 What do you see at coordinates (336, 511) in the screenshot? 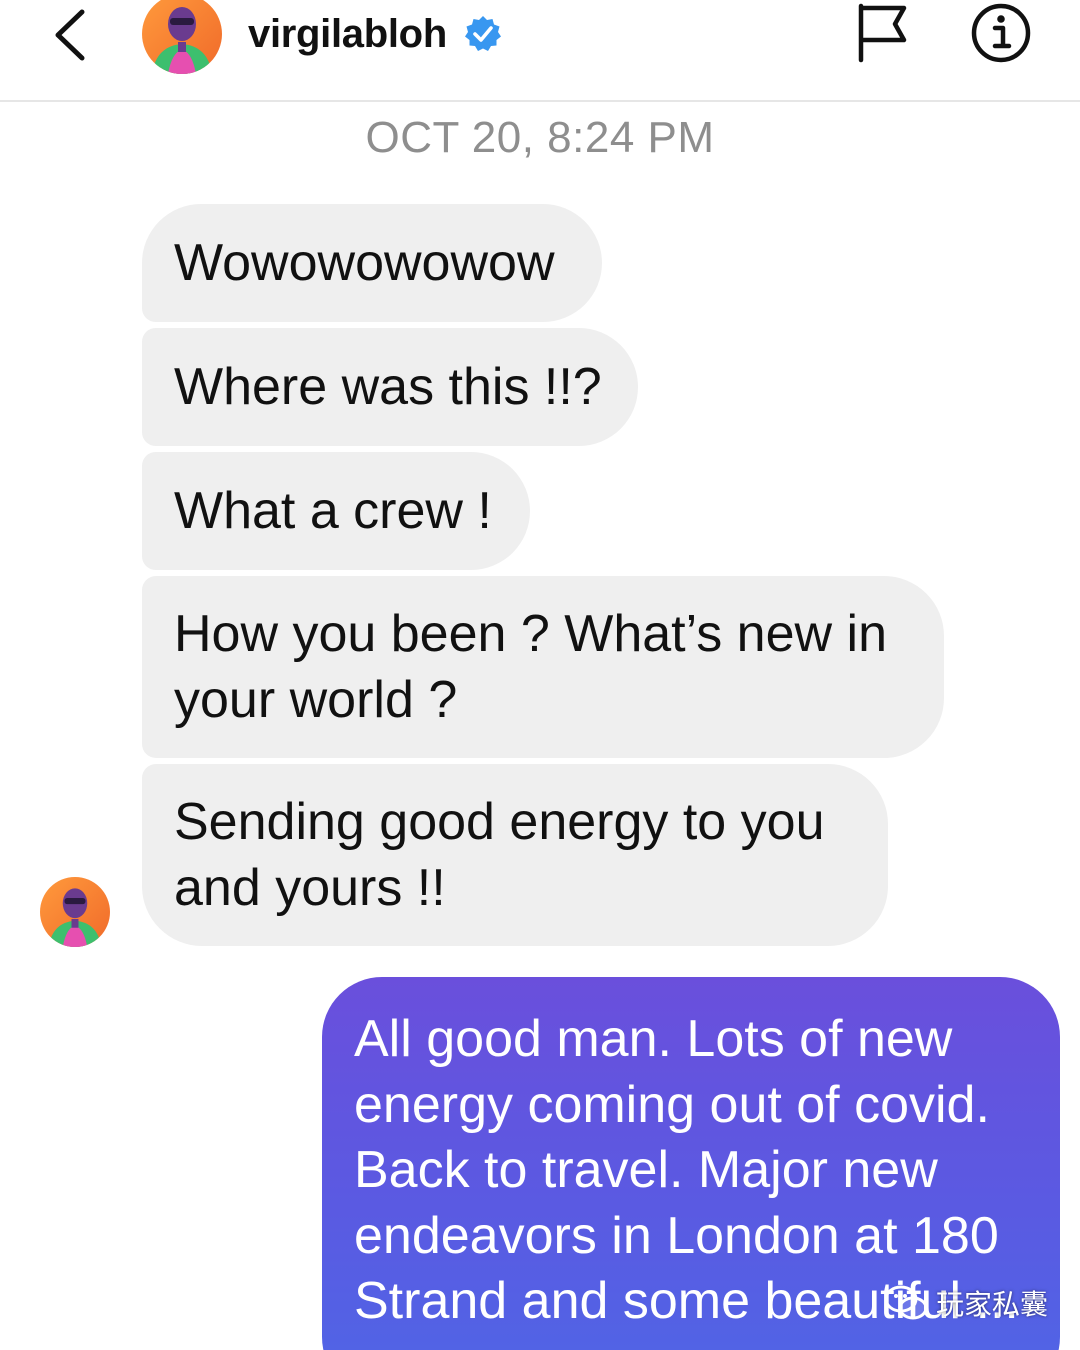
I see `incoming-message-bubble: What a crew !` at bounding box center [336, 511].